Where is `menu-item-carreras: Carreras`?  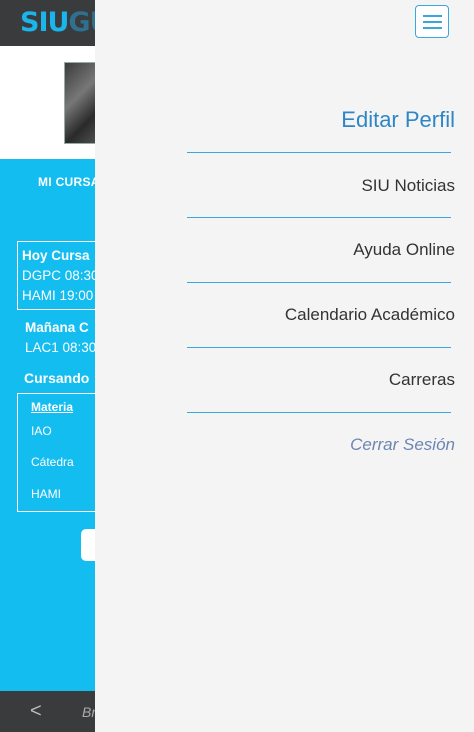 menu-item-carreras: Carreras is located at coordinates (422, 380).